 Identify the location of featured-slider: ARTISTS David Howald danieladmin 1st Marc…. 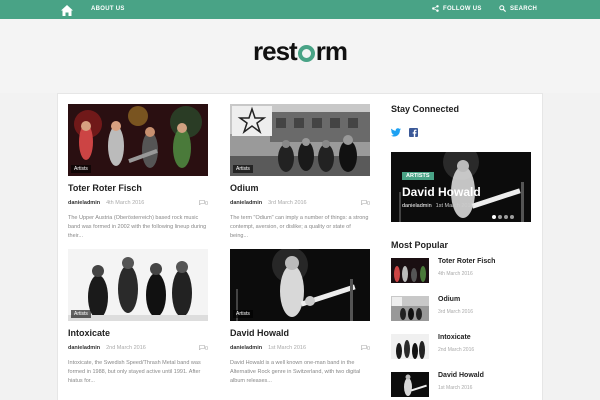
(461, 187).